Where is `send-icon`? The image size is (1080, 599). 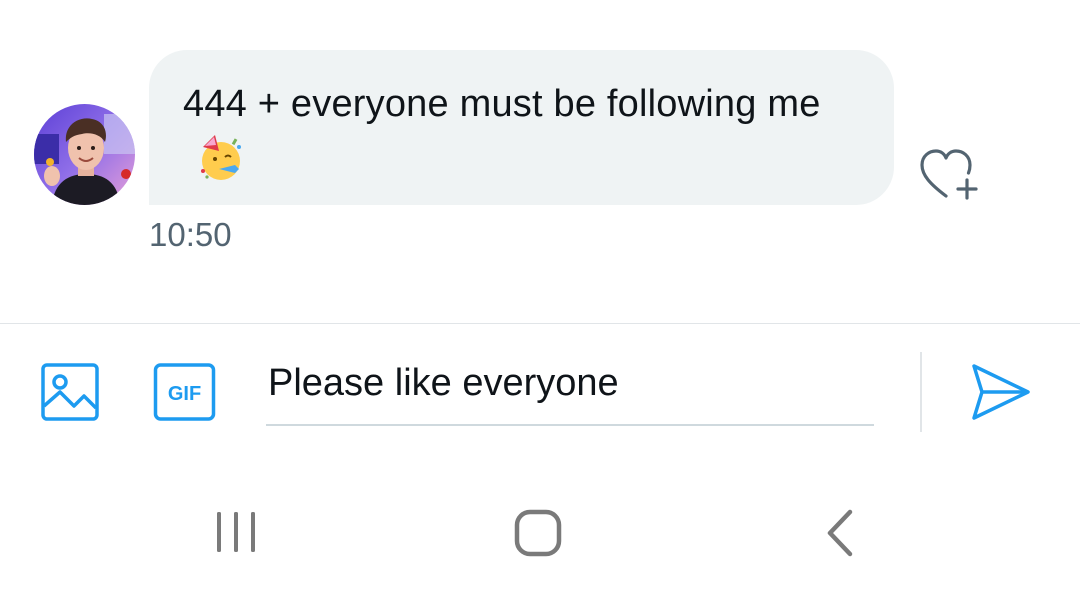 send-icon is located at coordinates (1000, 392).